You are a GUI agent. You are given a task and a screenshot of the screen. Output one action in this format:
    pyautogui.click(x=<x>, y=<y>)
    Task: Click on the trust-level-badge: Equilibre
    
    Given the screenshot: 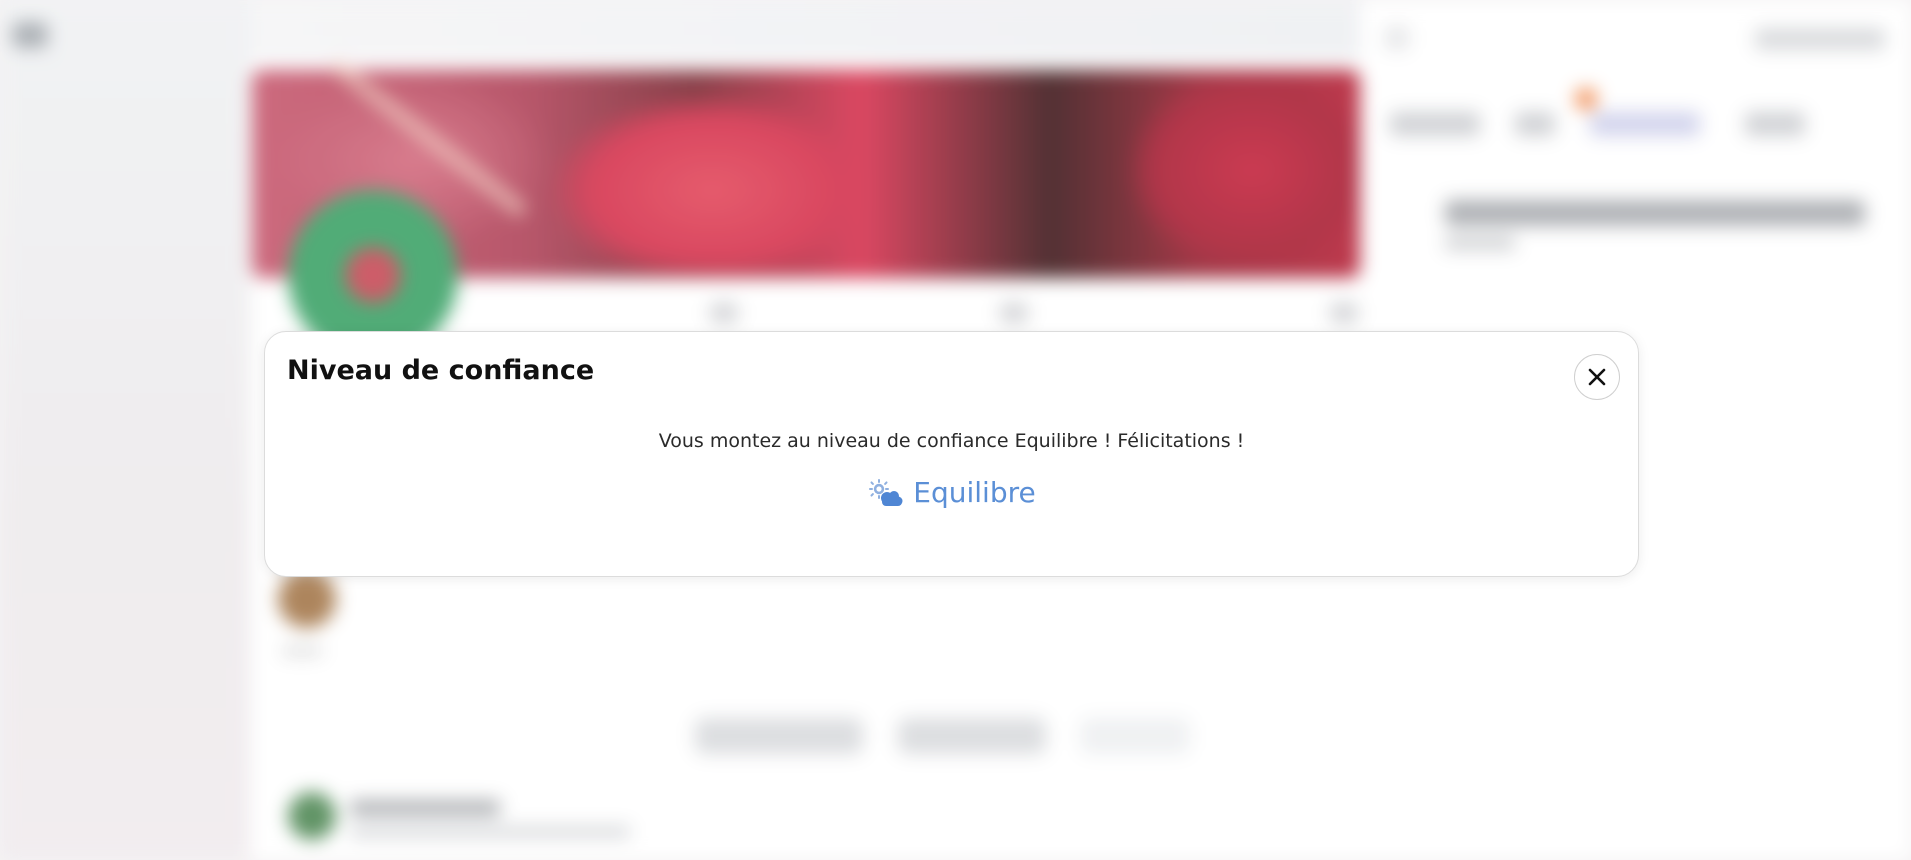 What is the action you would take?
    pyautogui.click(x=951, y=492)
    